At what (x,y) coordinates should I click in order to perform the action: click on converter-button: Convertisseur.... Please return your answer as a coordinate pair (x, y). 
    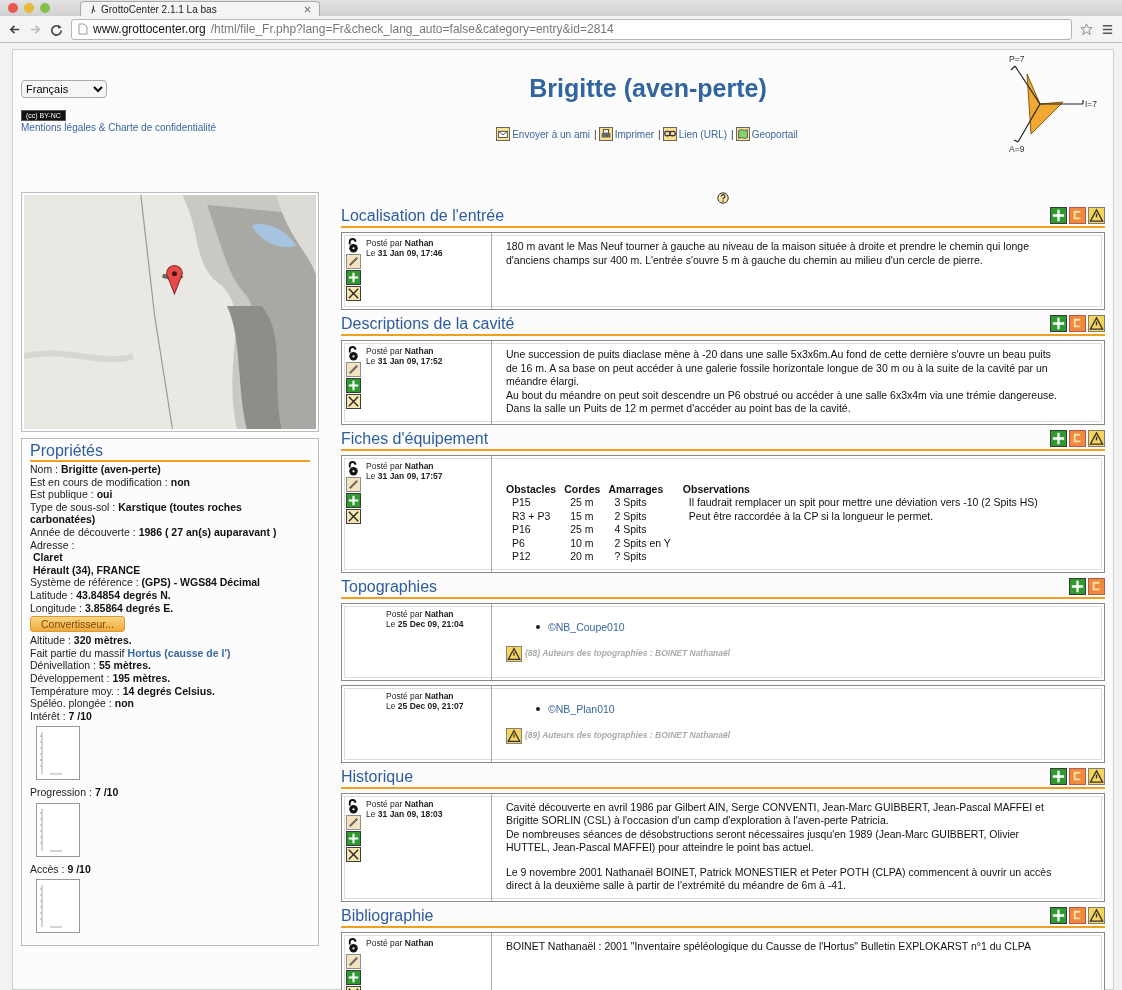
    Looking at the image, I should click on (77, 624).